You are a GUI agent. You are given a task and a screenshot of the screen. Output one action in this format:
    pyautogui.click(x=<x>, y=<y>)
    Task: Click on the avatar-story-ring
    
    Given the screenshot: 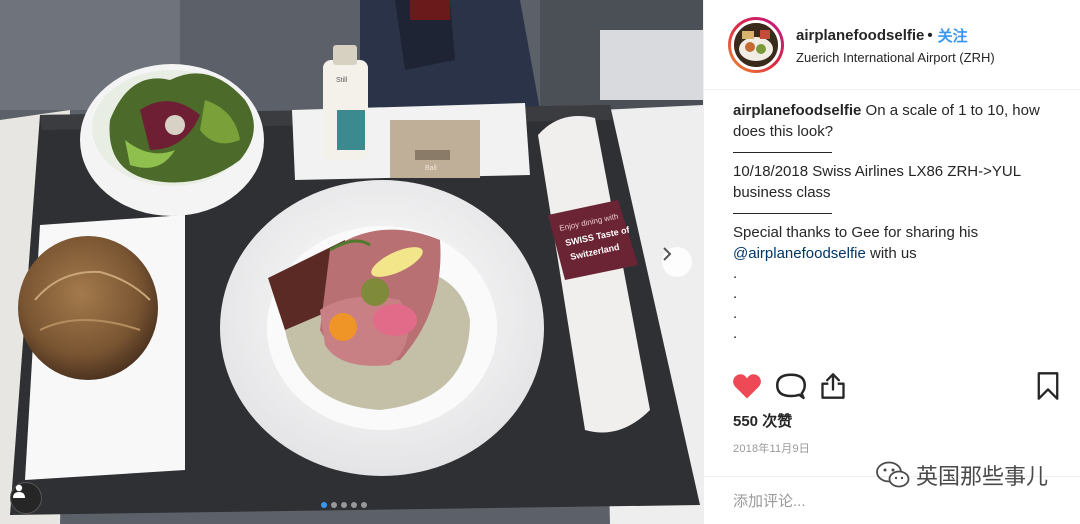 What is the action you would take?
    pyautogui.click(x=756, y=44)
    